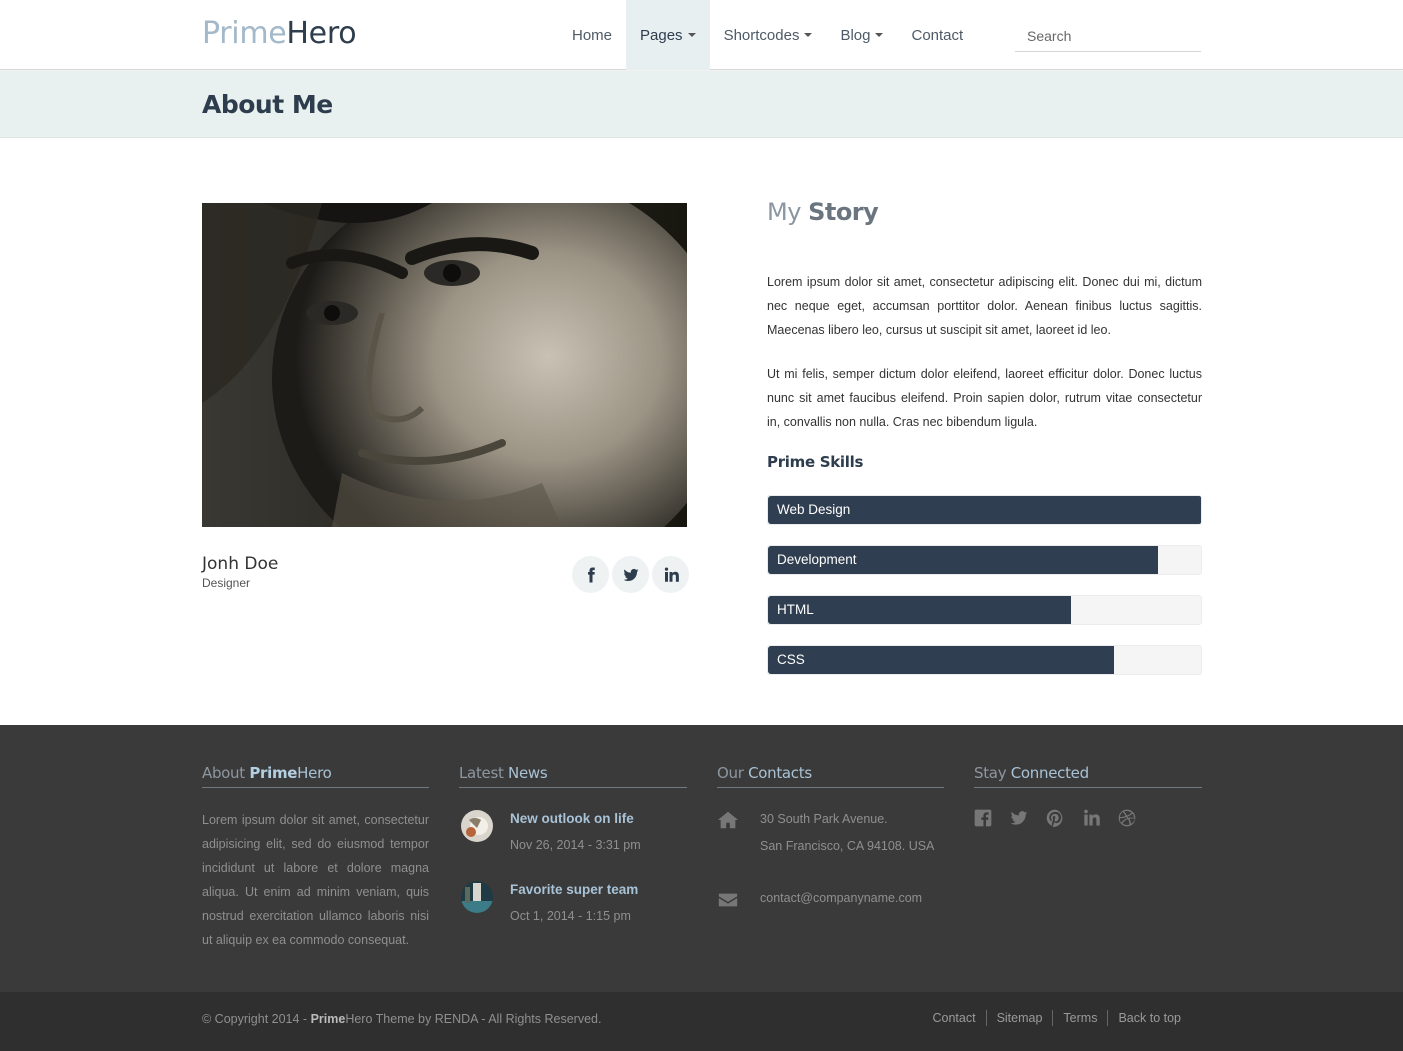  I want to click on footer-link-contact: Contact, so click(953, 1018).